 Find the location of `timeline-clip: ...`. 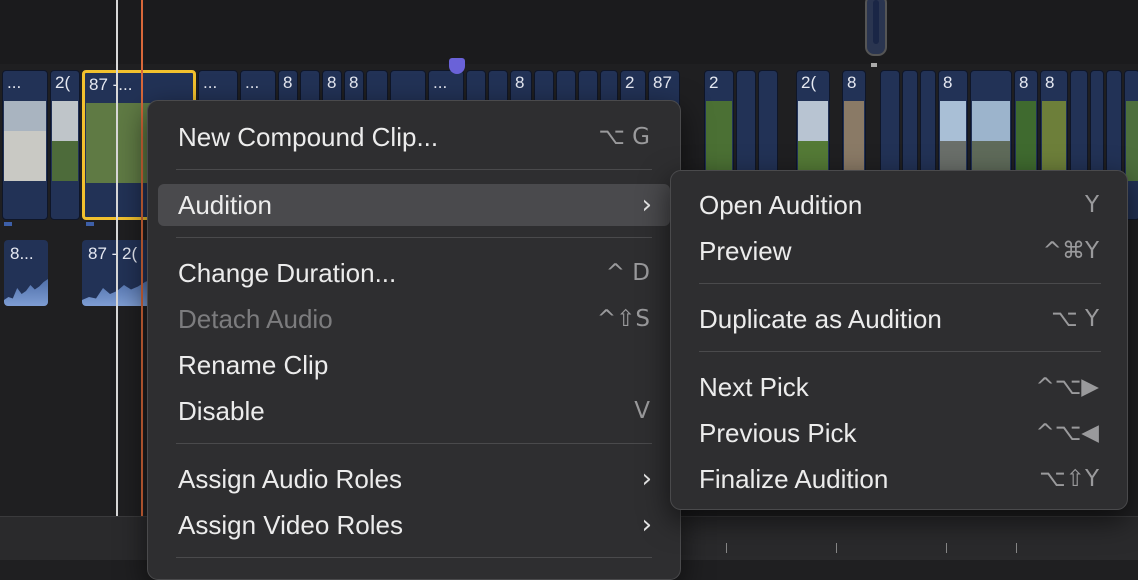

timeline-clip: ... is located at coordinates (25, 145).